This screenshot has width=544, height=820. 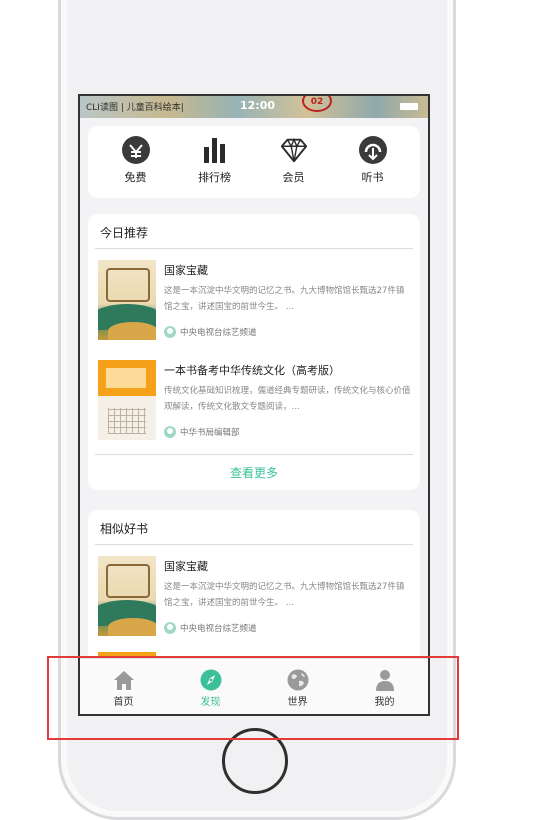 What do you see at coordinates (254, 472) in the screenshot?
I see `view-more-link: 查看更多` at bounding box center [254, 472].